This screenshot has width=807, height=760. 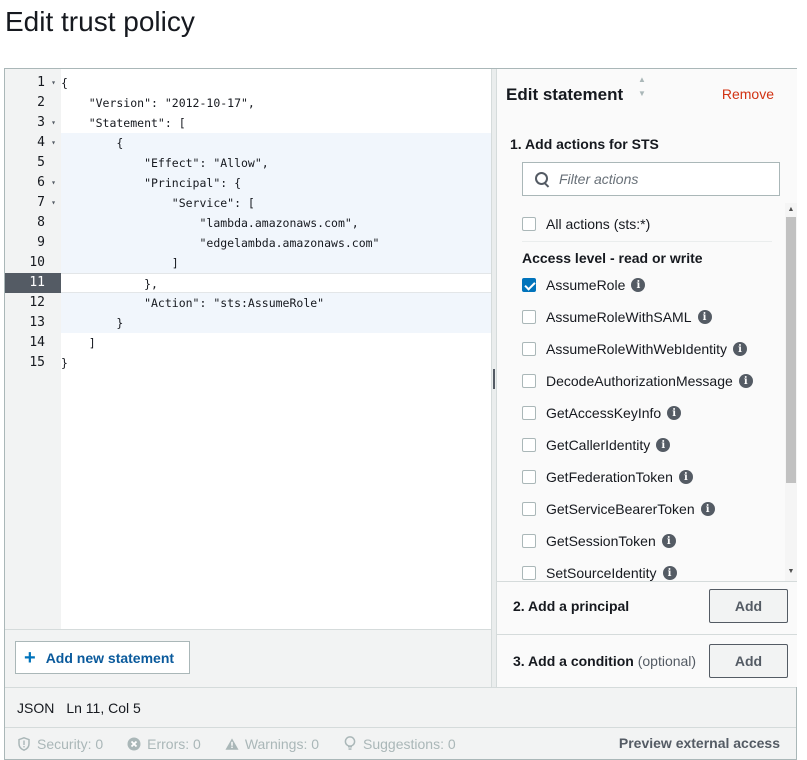 I want to click on actions-section-heading: 1. Add actions for STS, so click(x=584, y=144).